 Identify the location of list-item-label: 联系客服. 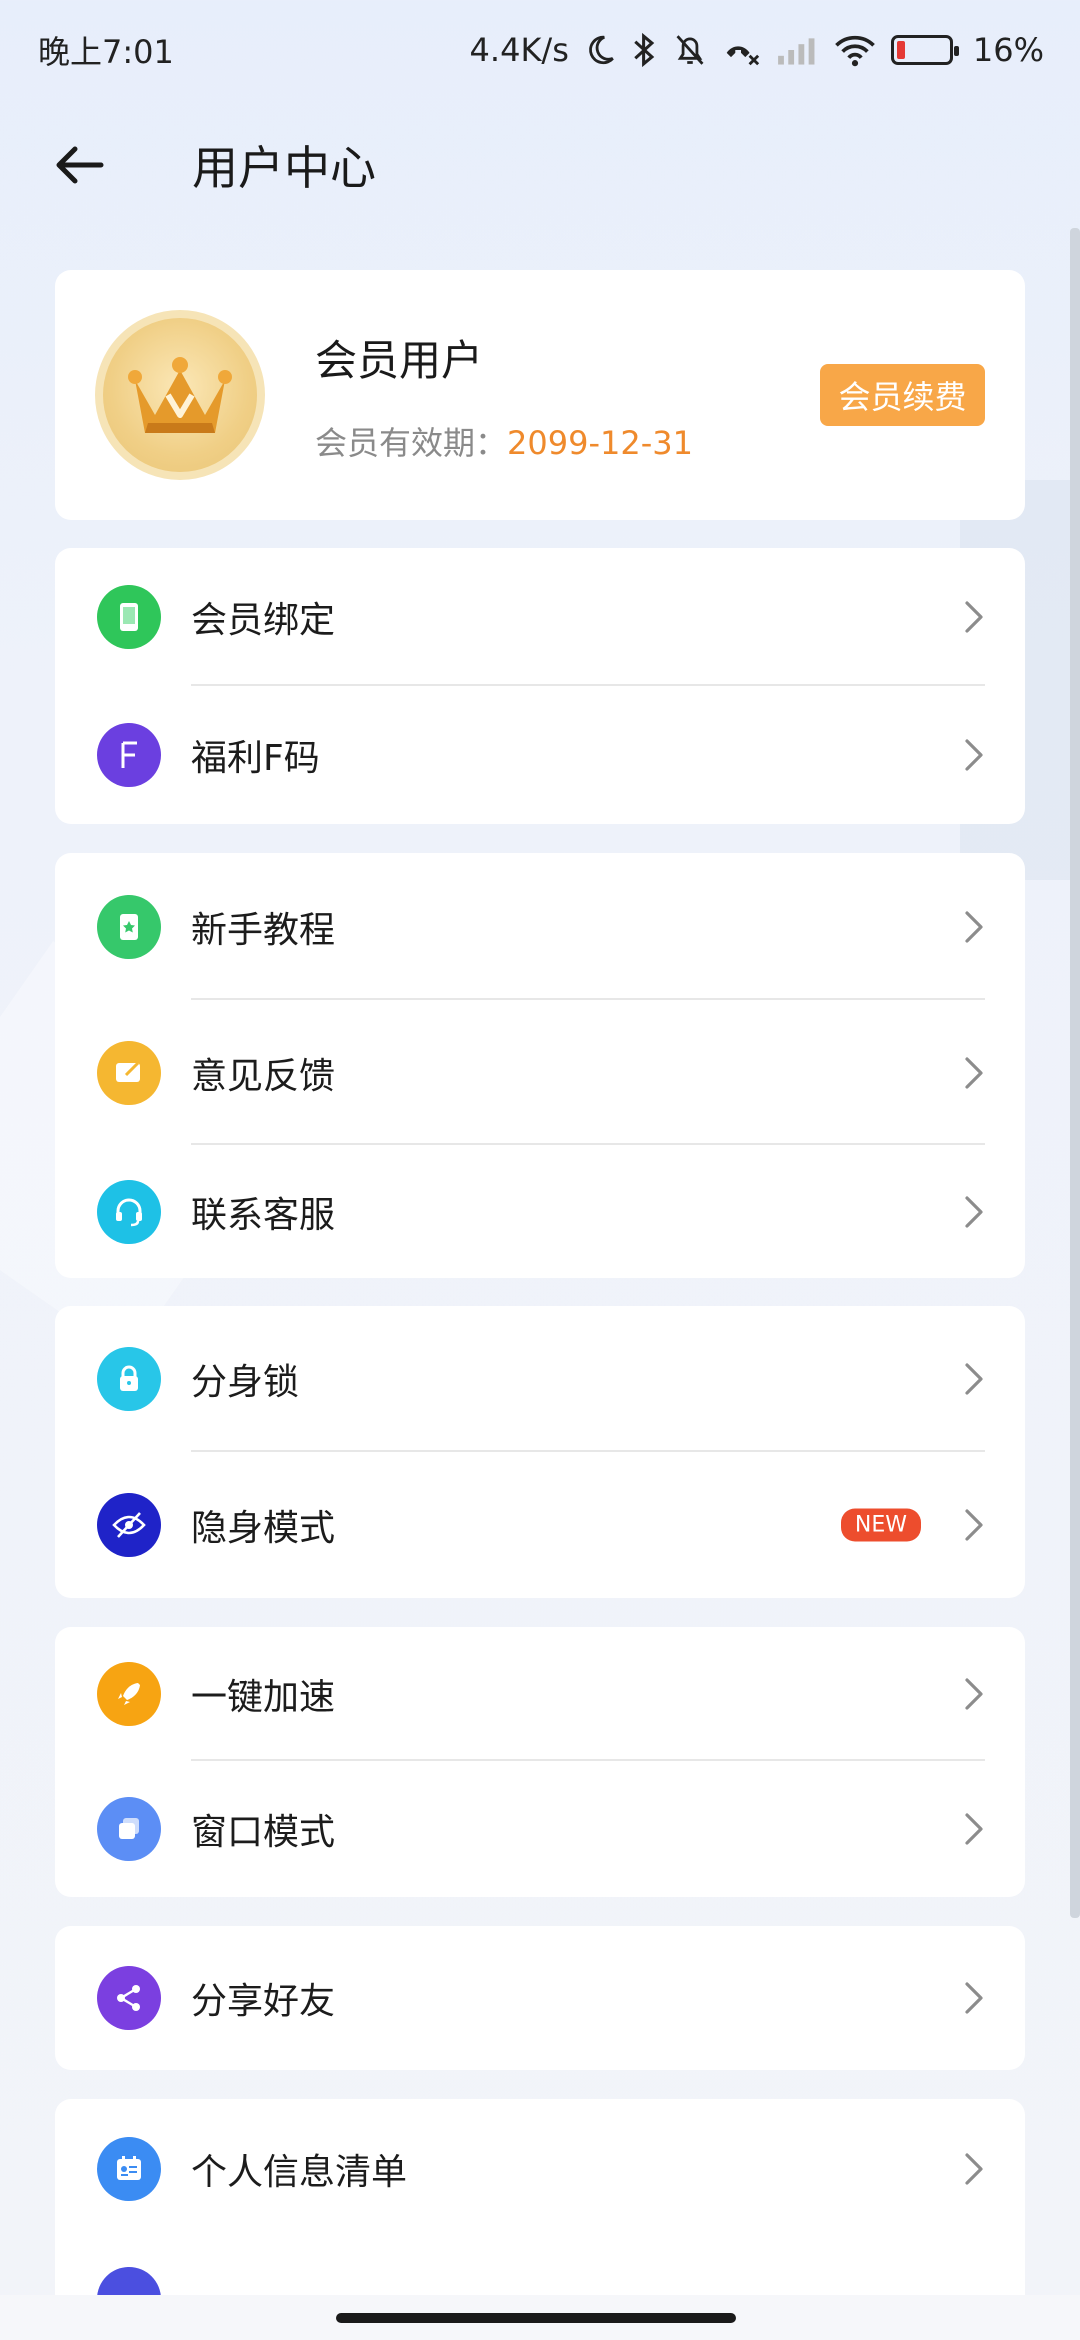
(263, 1215).